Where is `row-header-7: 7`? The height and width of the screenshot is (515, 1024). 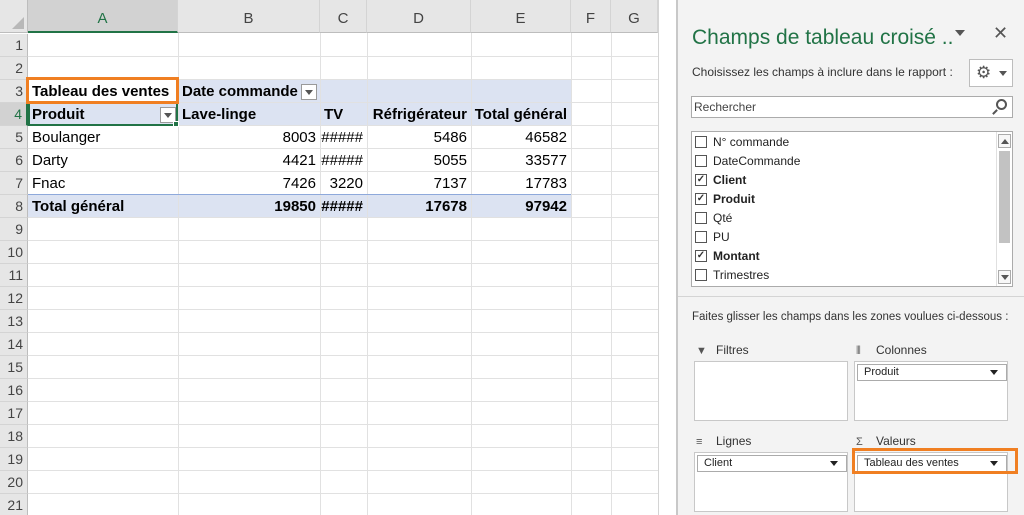
row-header-7: 7 is located at coordinates (14, 183).